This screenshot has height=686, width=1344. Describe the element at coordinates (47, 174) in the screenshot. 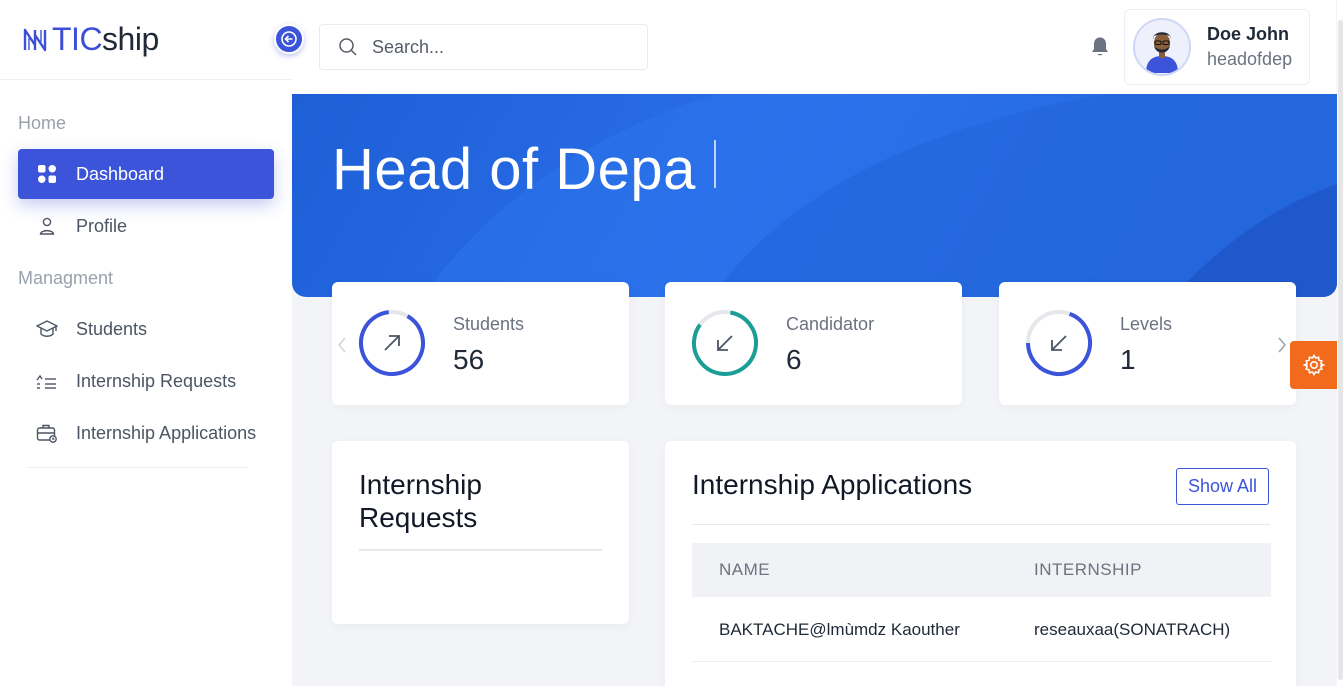

I see `grid-icon` at that location.